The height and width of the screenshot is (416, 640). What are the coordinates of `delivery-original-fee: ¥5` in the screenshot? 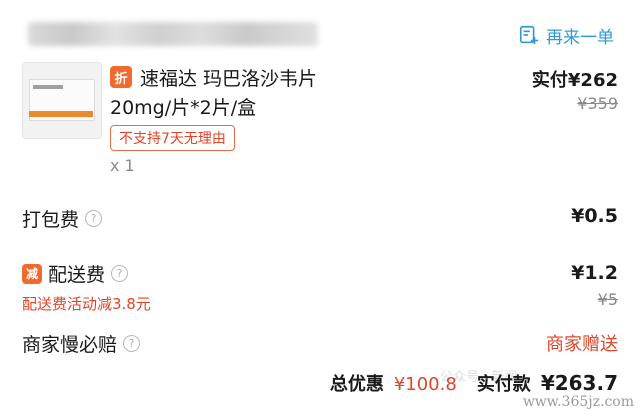 It's located at (607, 299).